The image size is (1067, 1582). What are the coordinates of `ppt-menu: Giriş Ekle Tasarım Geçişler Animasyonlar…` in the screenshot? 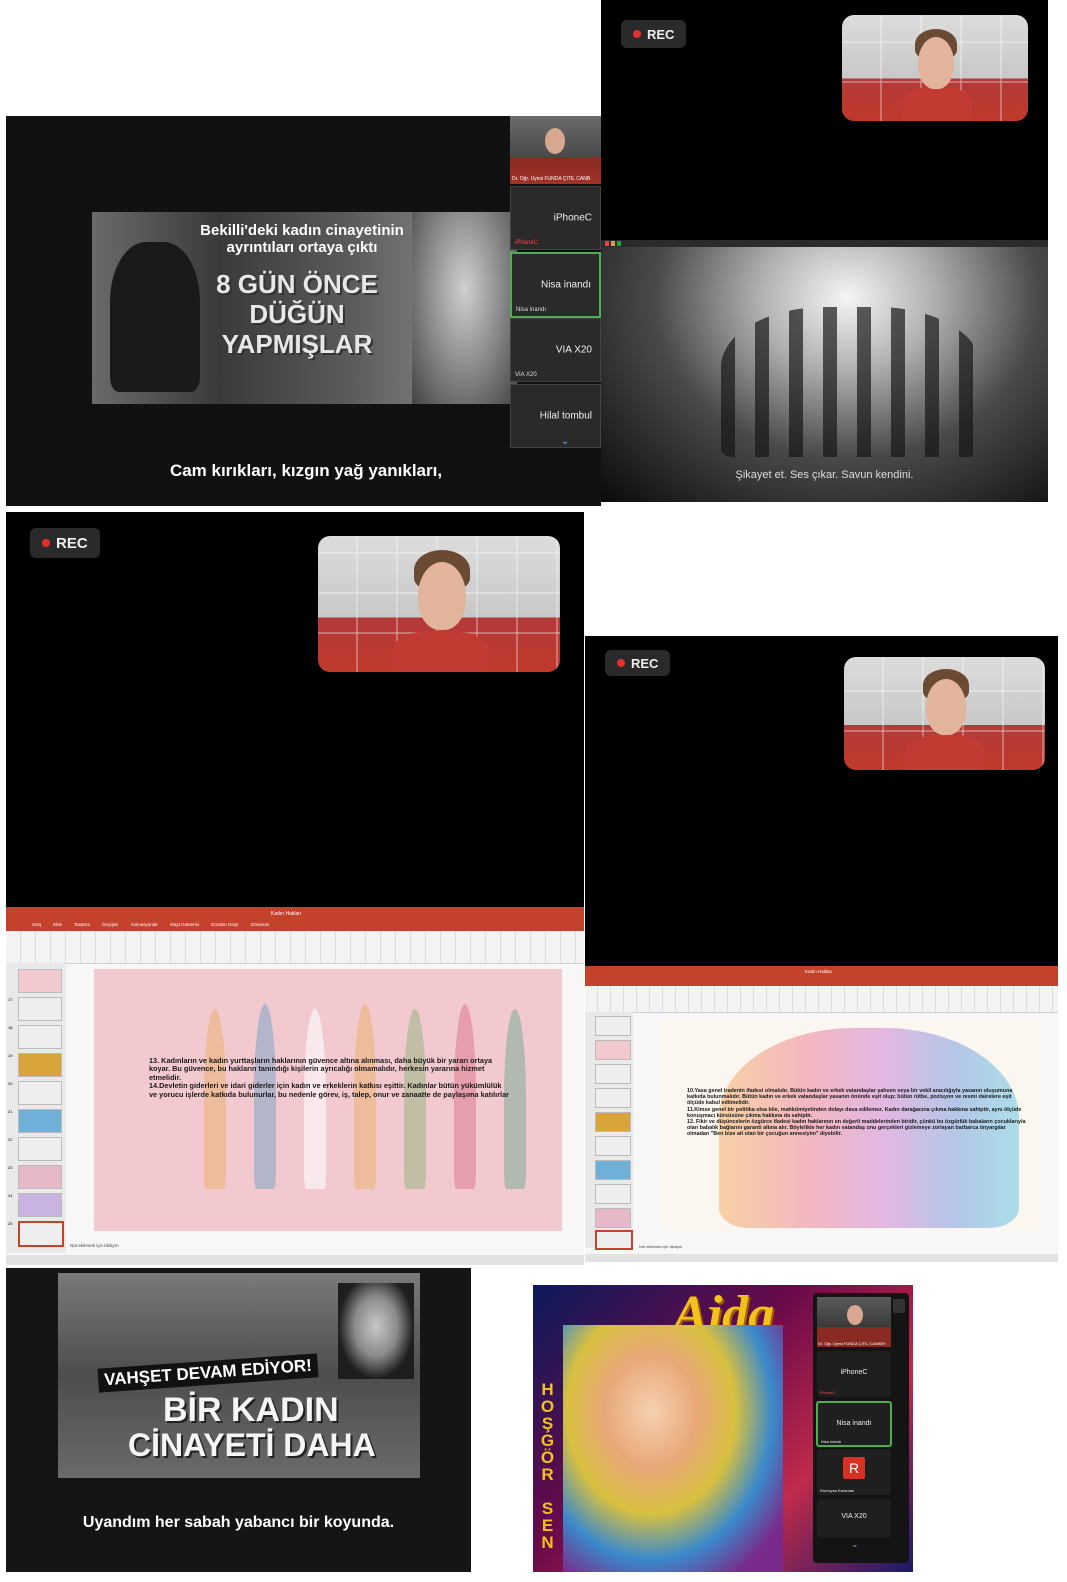 It's located at (150, 924).